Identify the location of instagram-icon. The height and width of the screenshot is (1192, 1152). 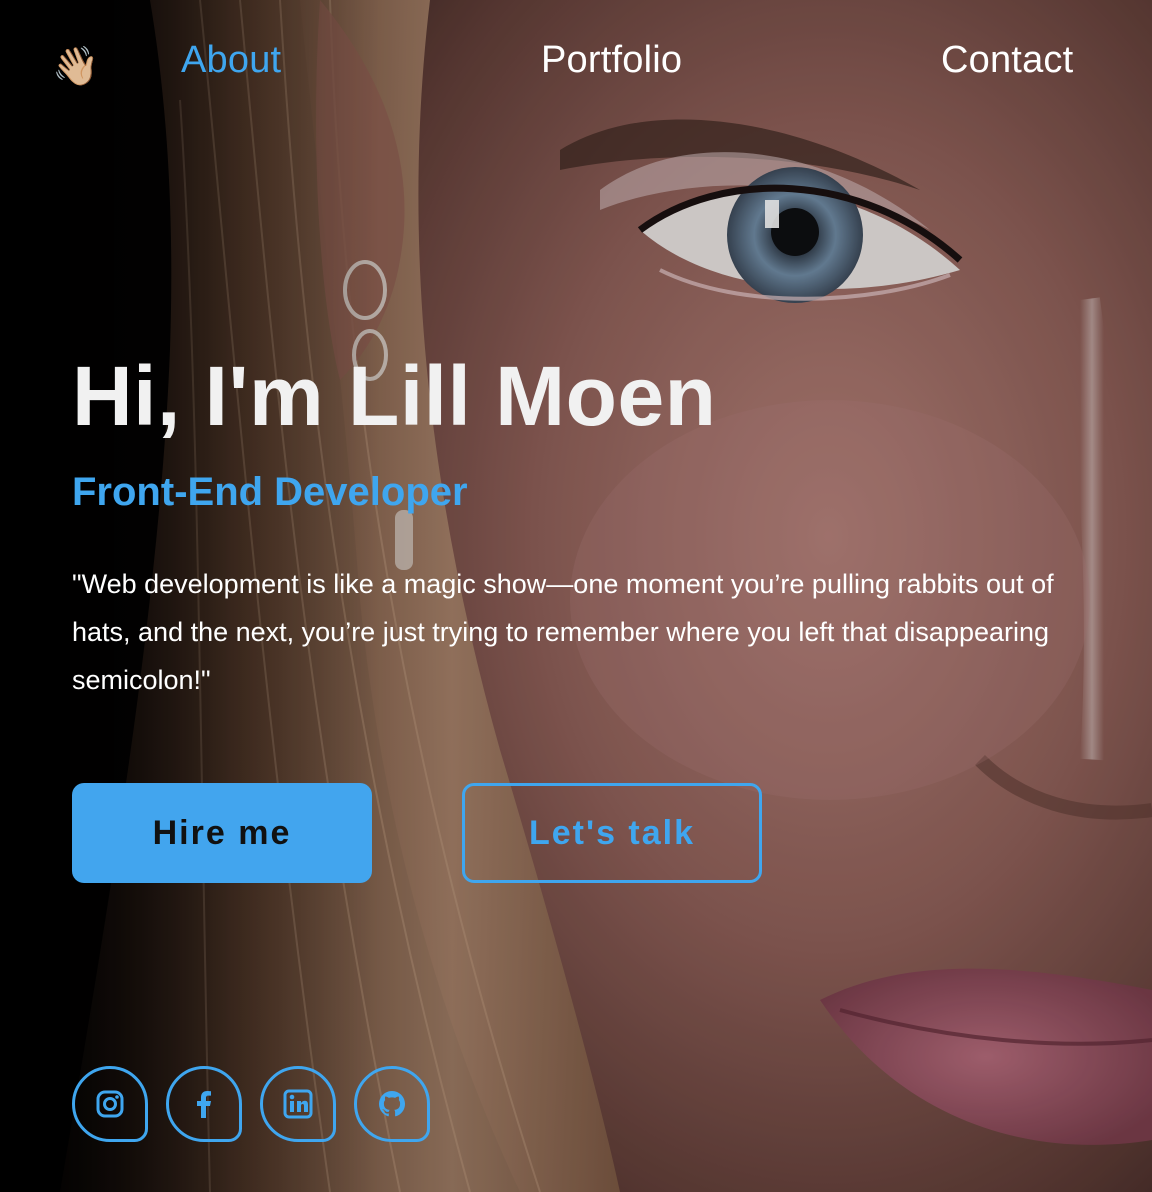
(110, 1104).